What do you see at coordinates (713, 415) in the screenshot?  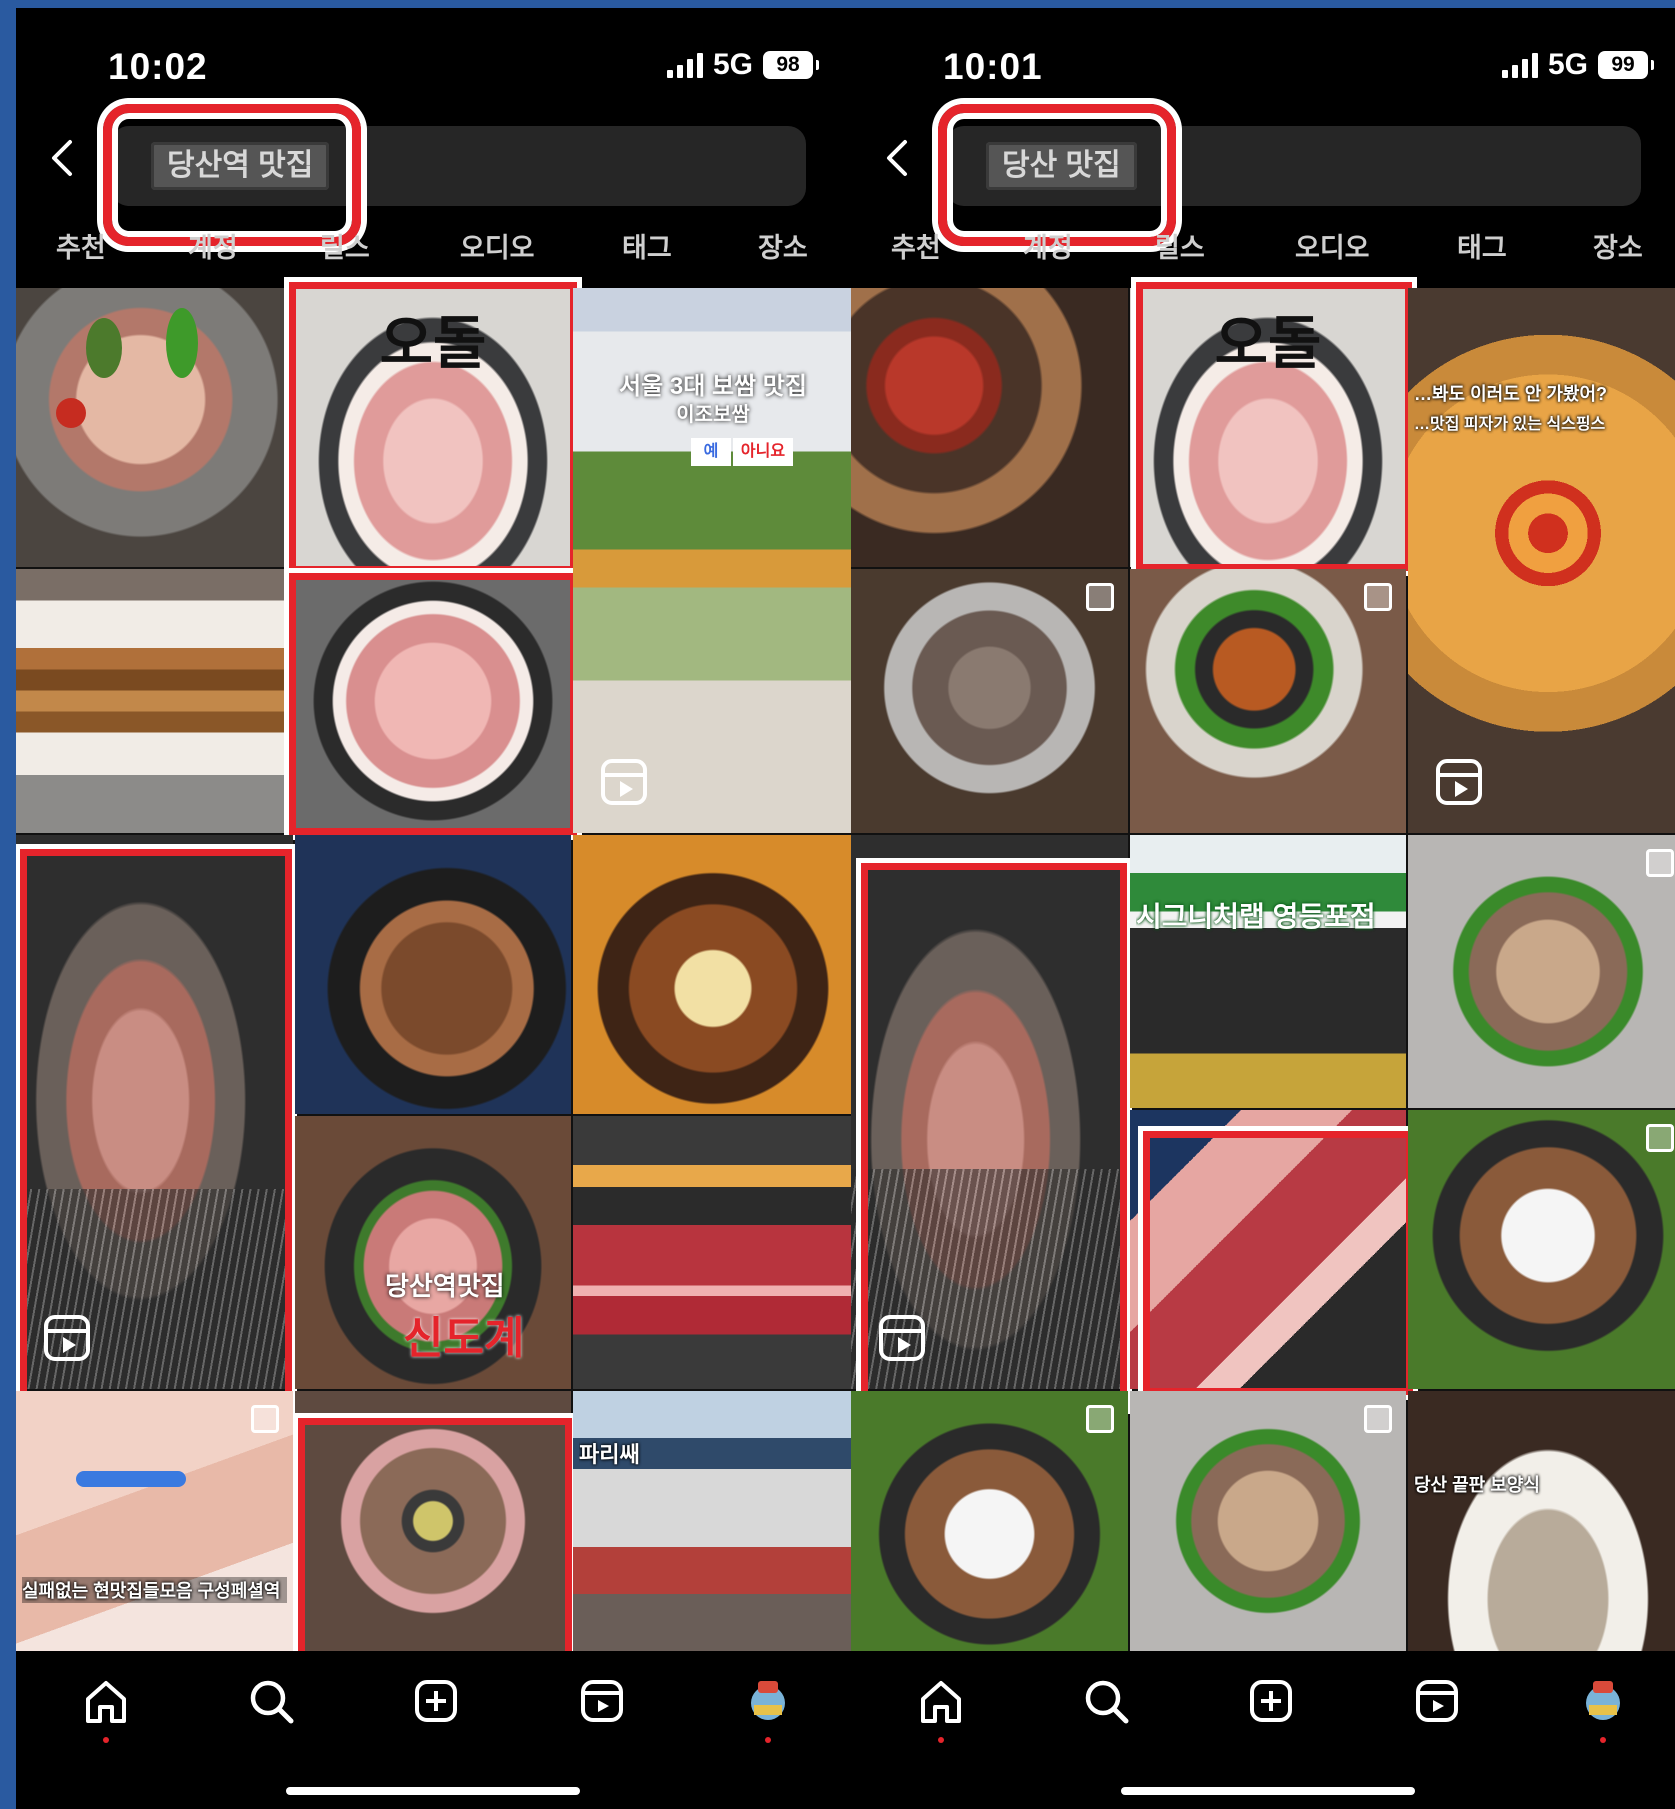 I see `tile-caption: 이조보쌈` at bounding box center [713, 415].